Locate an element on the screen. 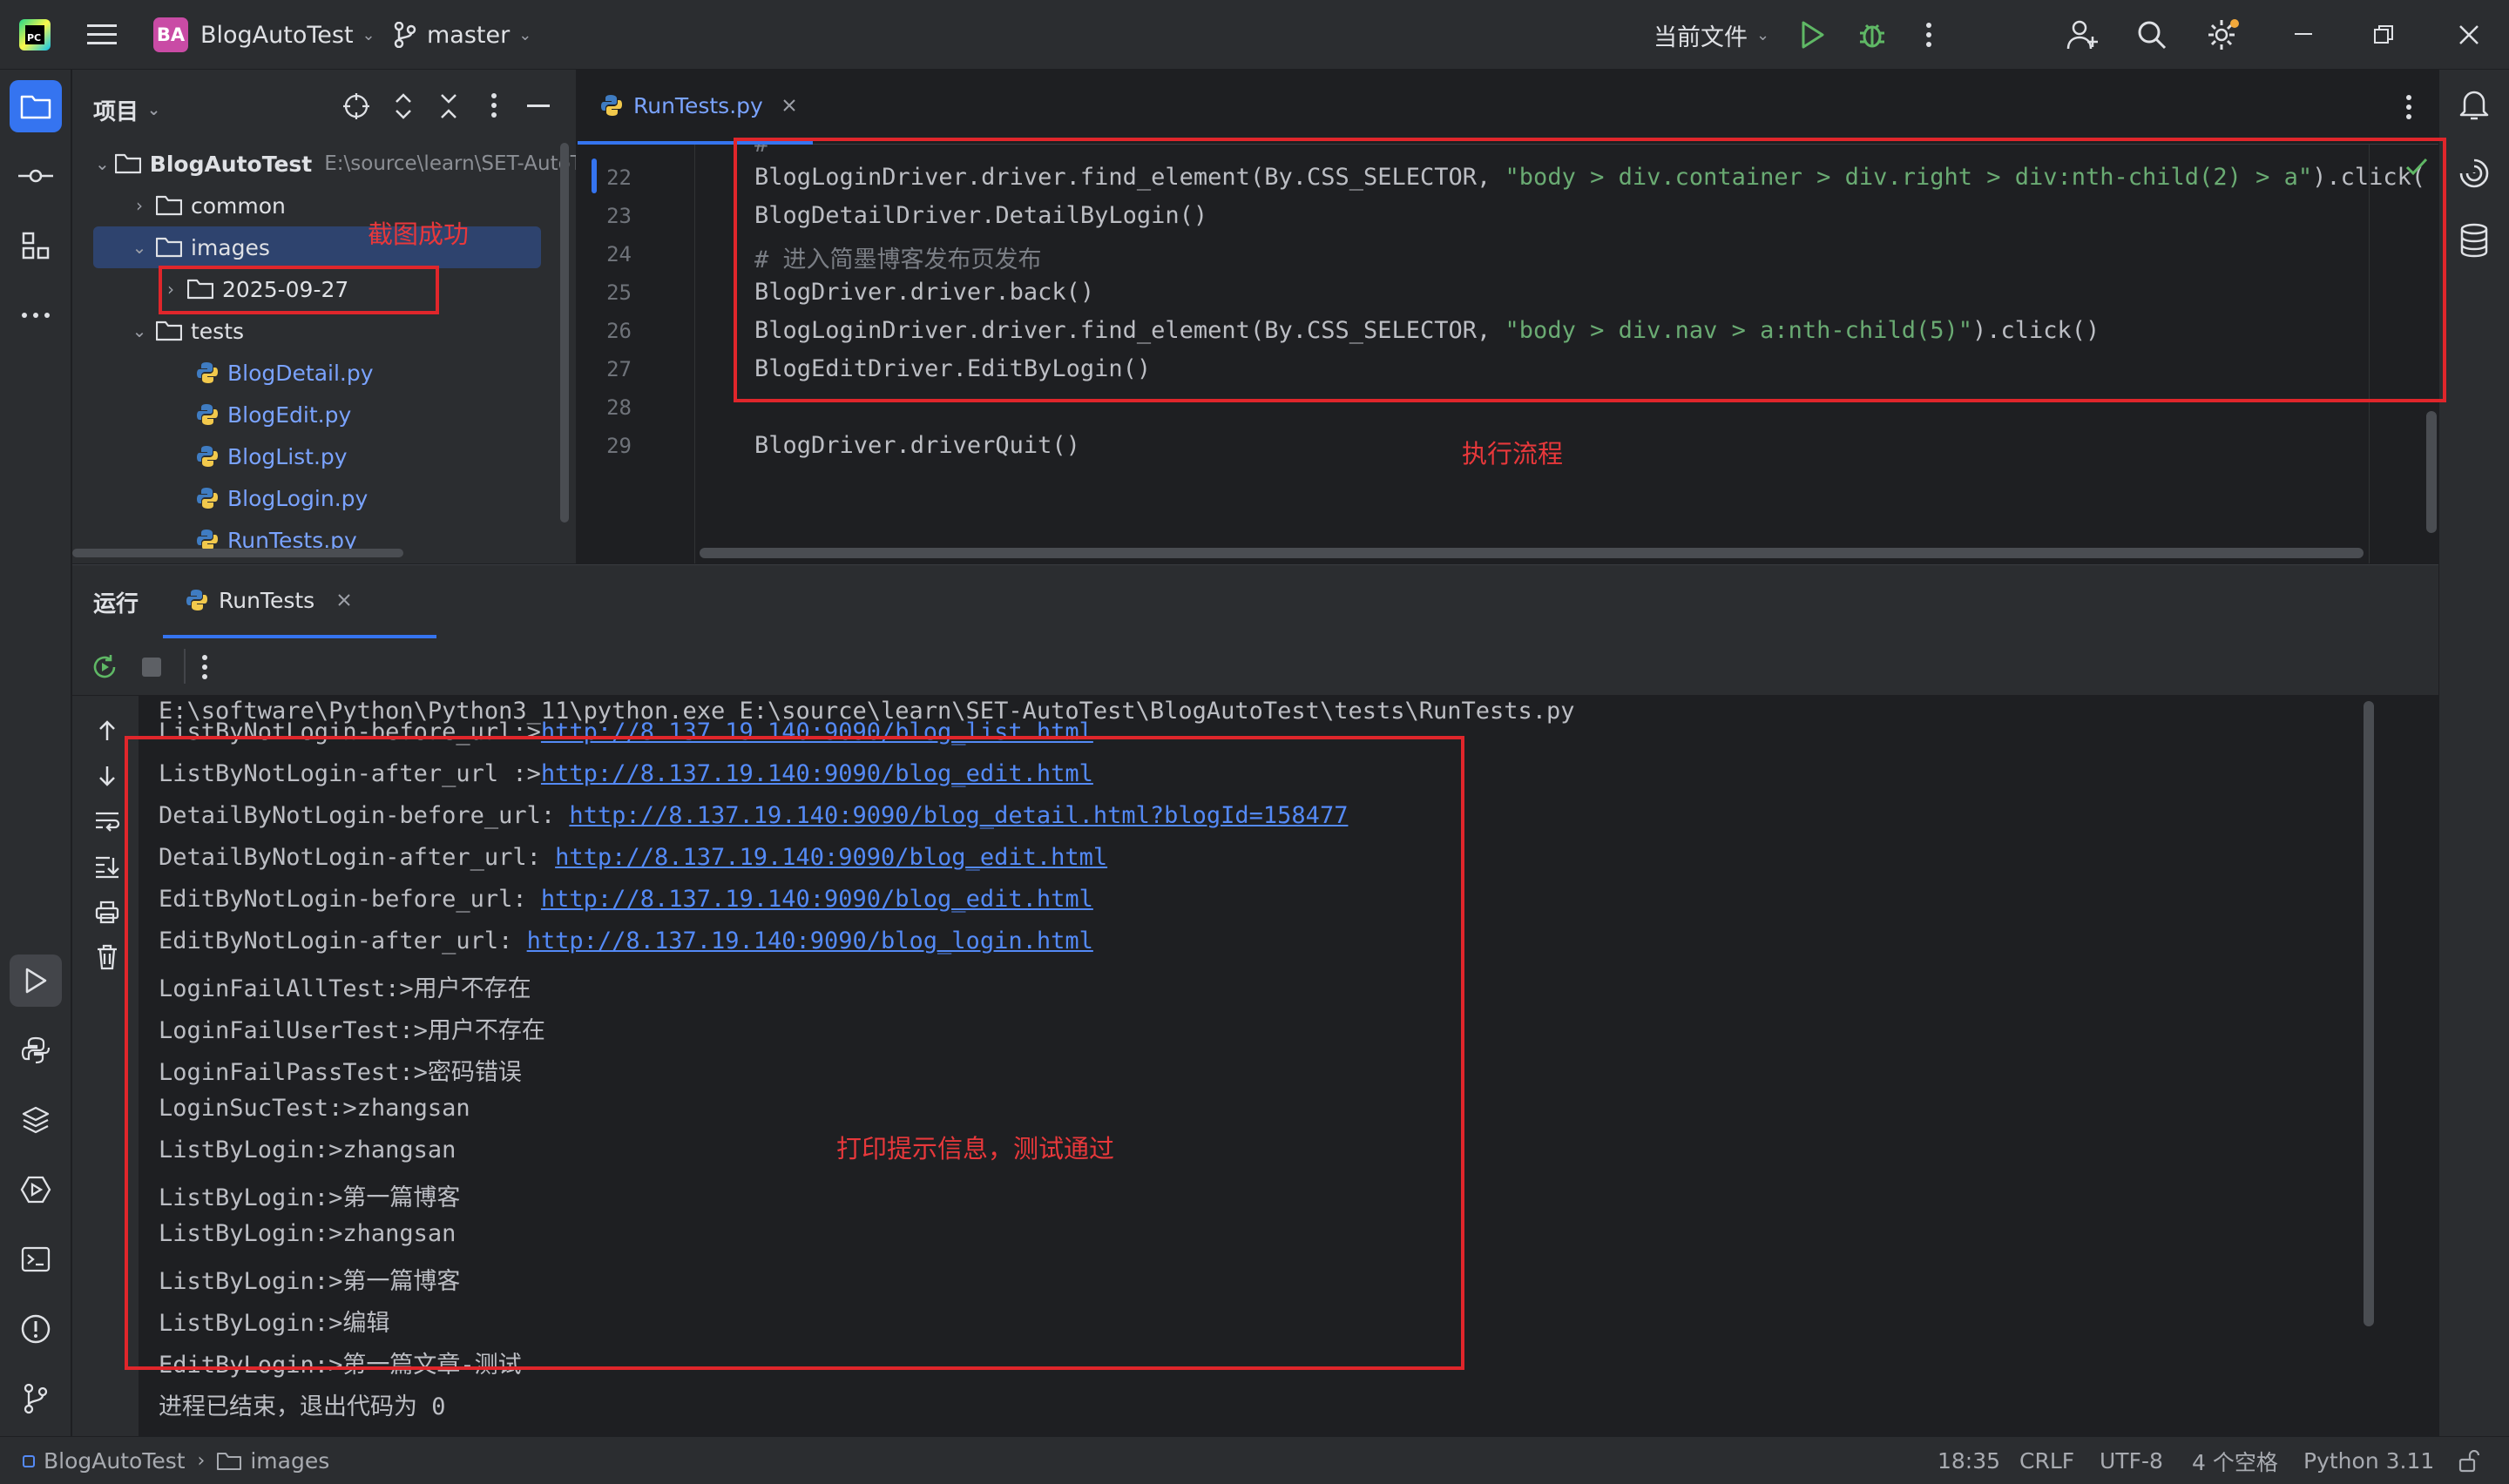  python-console-icon is located at coordinates (36, 1050).